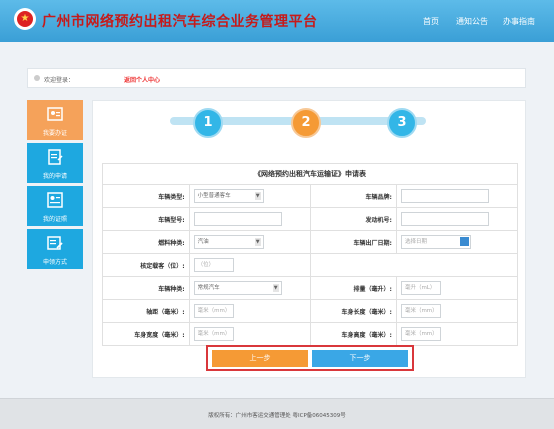  I want to click on footer-copyright: 版权所有：广州市客运交通管理处 粤ICP备06045309号, so click(277, 416).